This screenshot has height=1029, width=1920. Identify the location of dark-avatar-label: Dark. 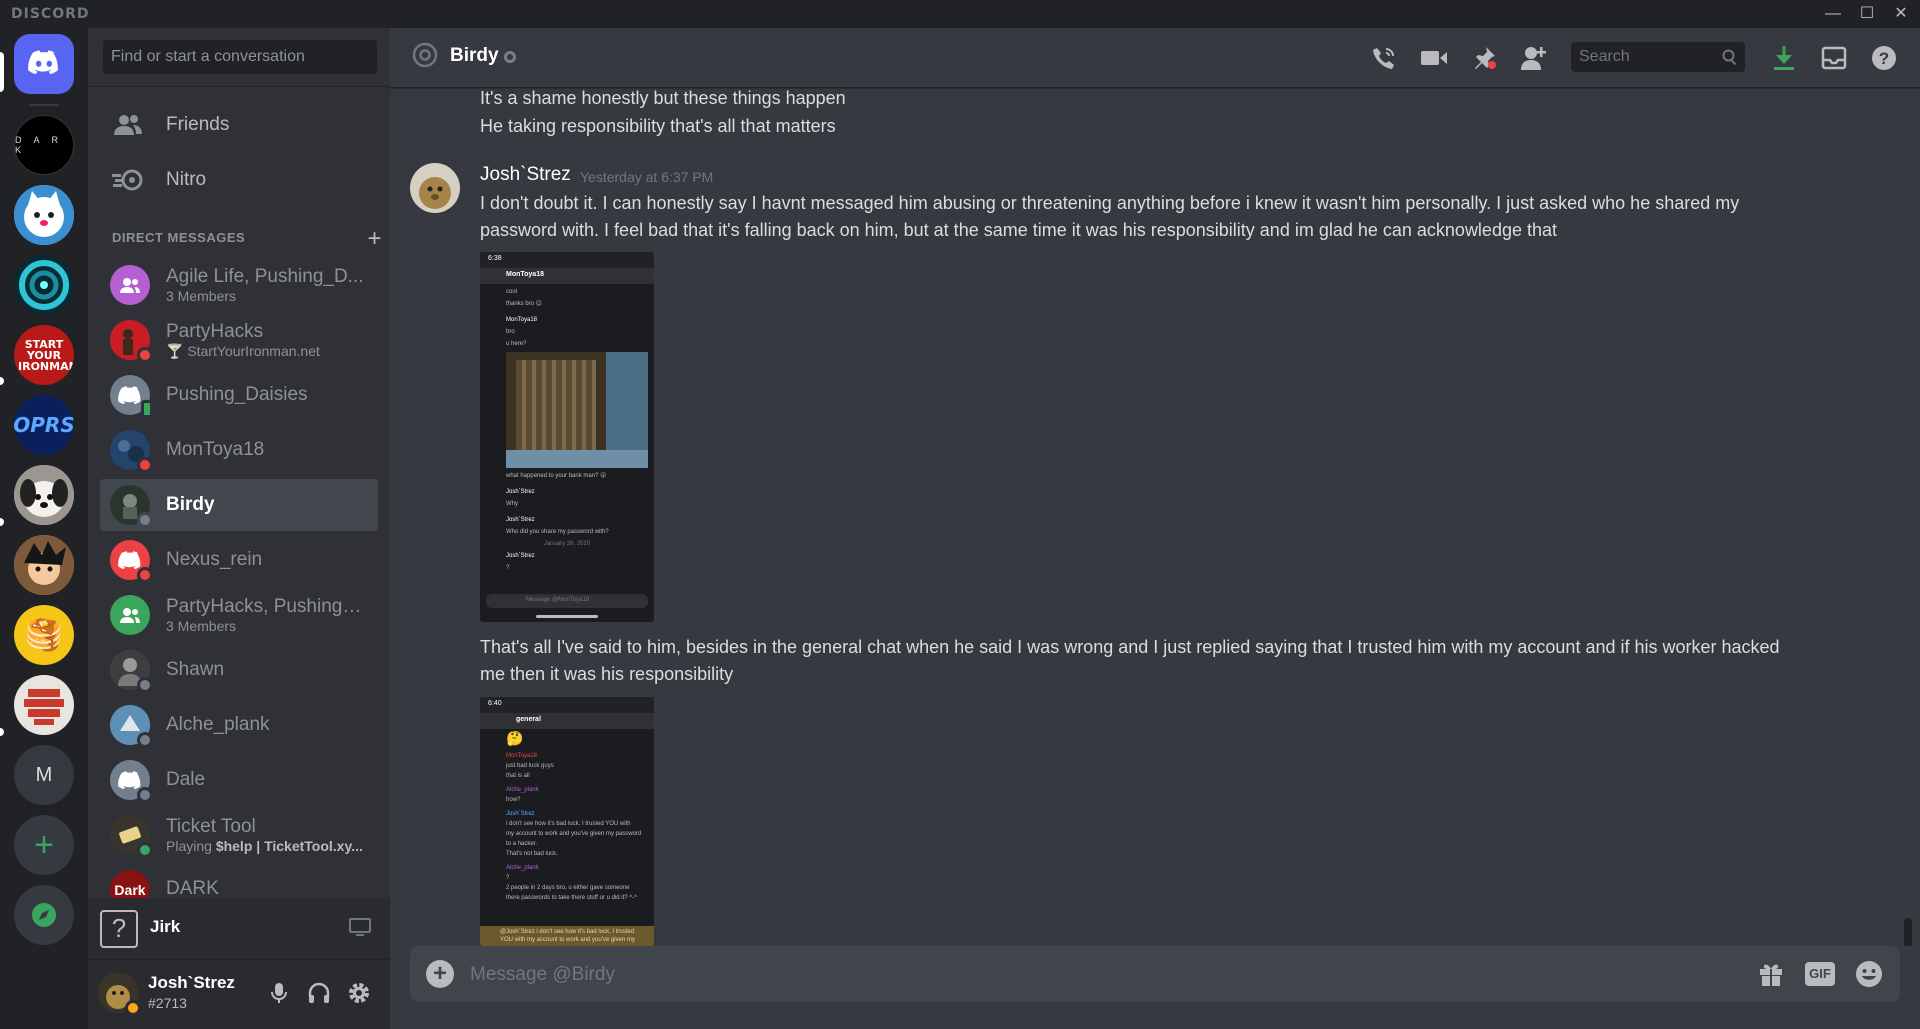
(130, 890).